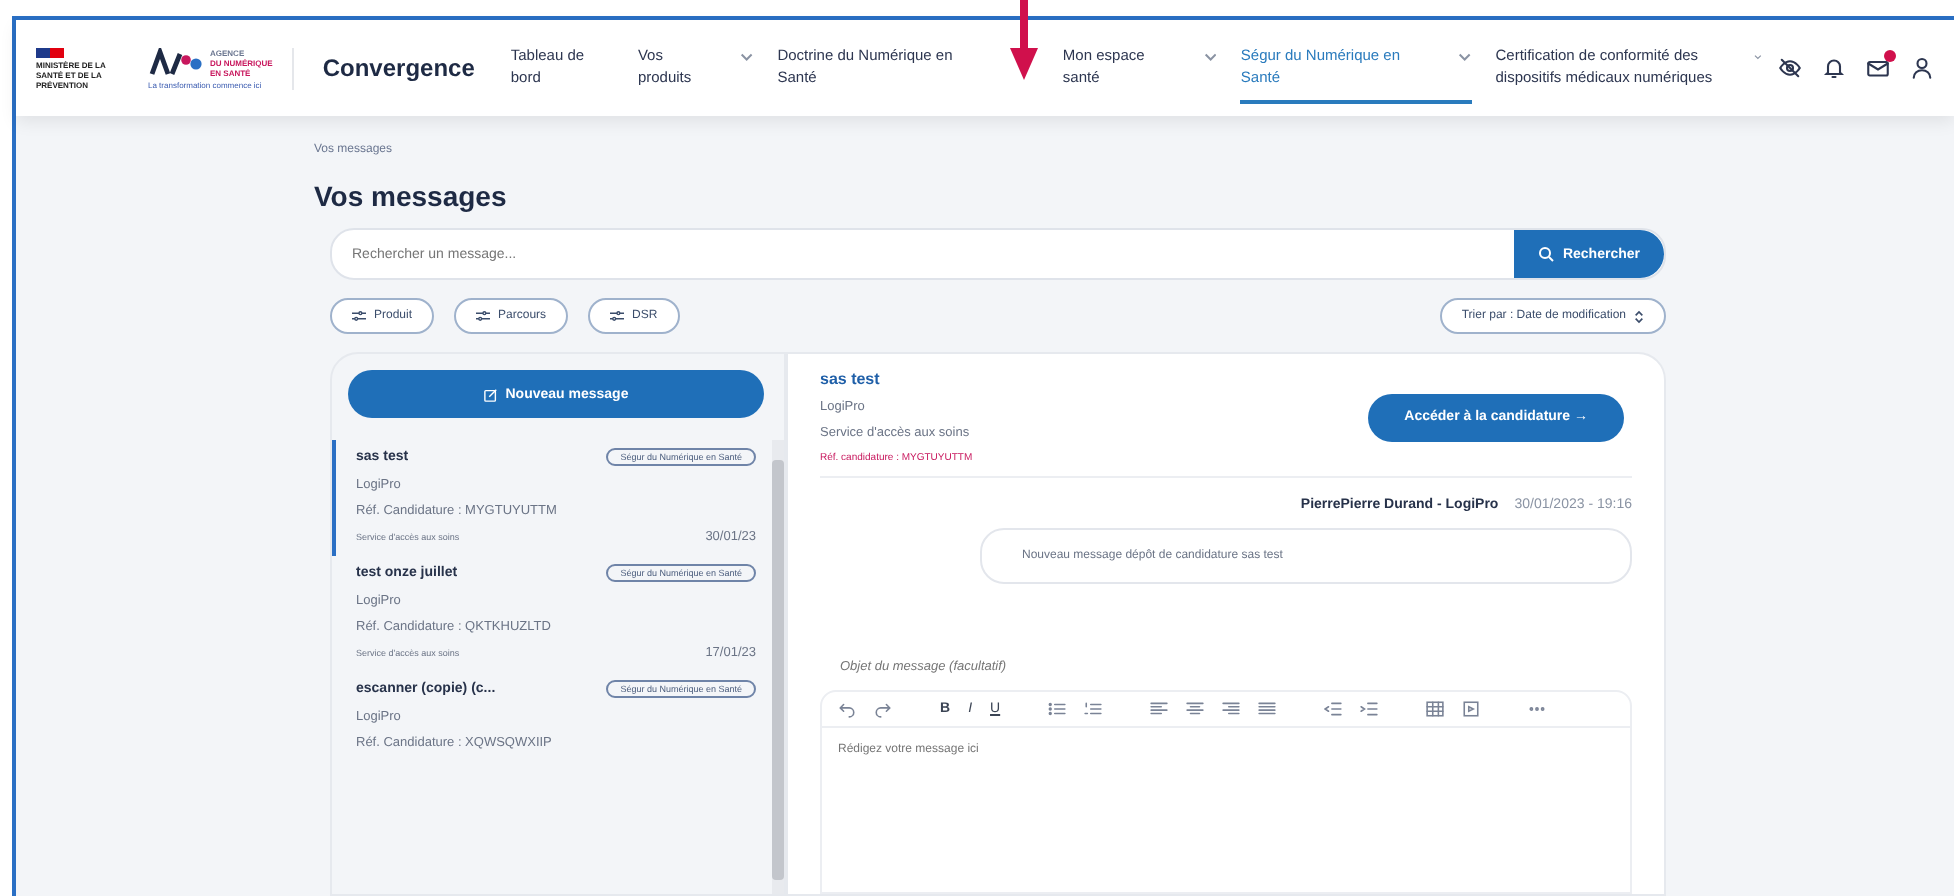 This screenshot has width=1954, height=896. Describe the element at coordinates (50, 52) in the screenshot. I see `flag-icon` at that location.